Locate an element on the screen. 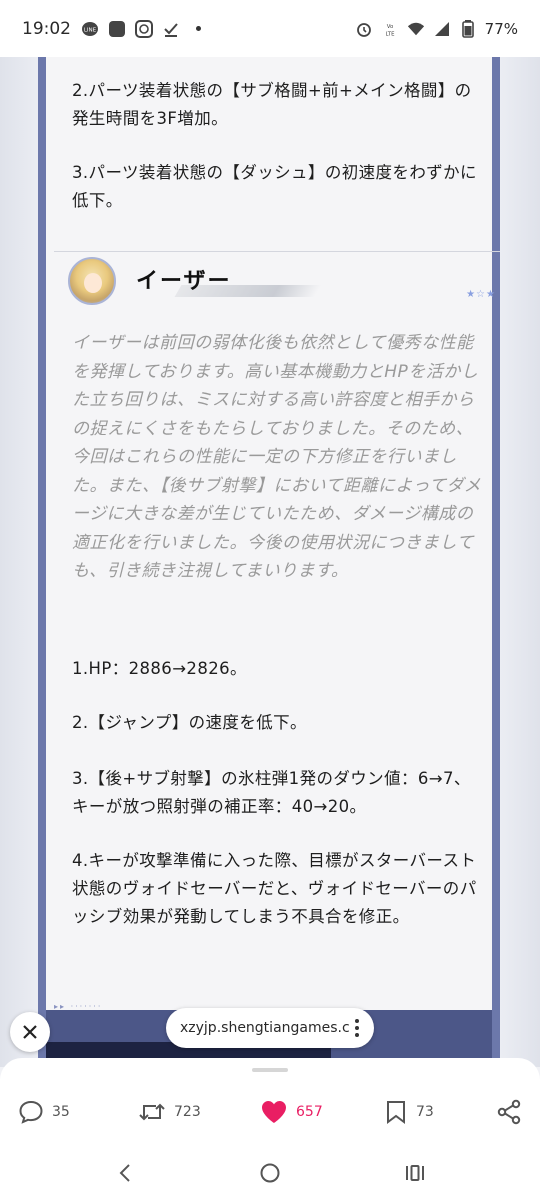 This screenshot has height=1200, width=540. section-divider is located at coordinates (277, 251).